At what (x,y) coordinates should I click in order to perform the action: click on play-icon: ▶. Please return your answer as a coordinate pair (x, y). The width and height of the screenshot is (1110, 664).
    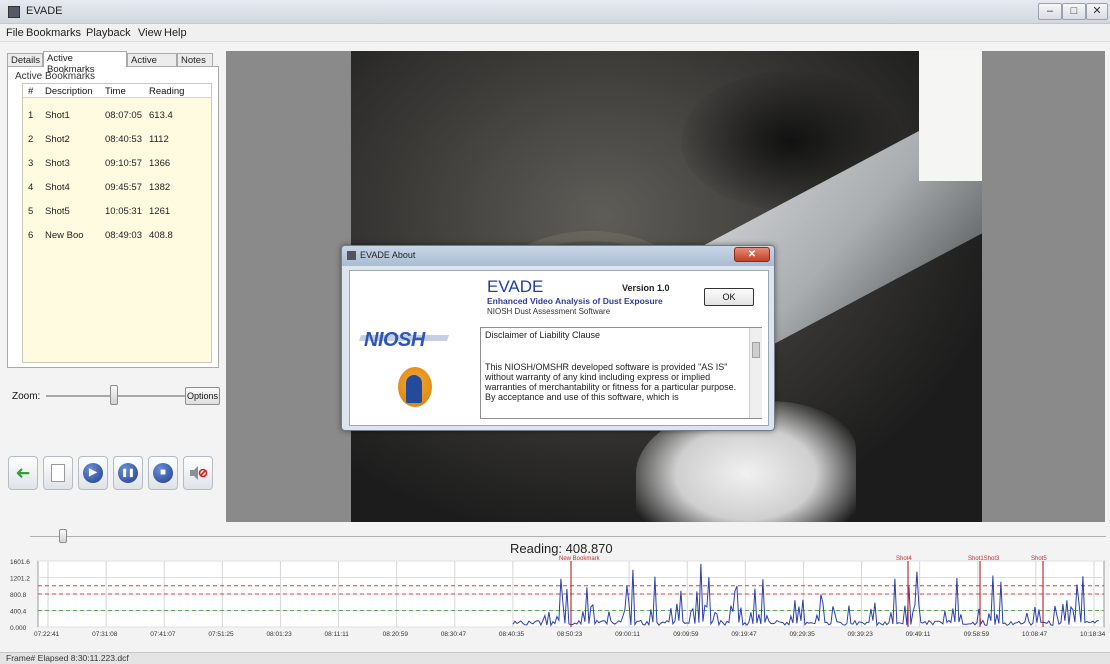
    Looking at the image, I should click on (93, 473).